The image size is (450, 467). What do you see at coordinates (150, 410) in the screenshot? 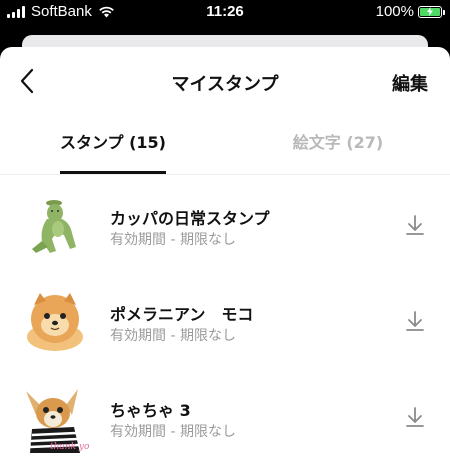
I see `stamp-name: ちゃちゃ 3` at bounding box center [150, 410].